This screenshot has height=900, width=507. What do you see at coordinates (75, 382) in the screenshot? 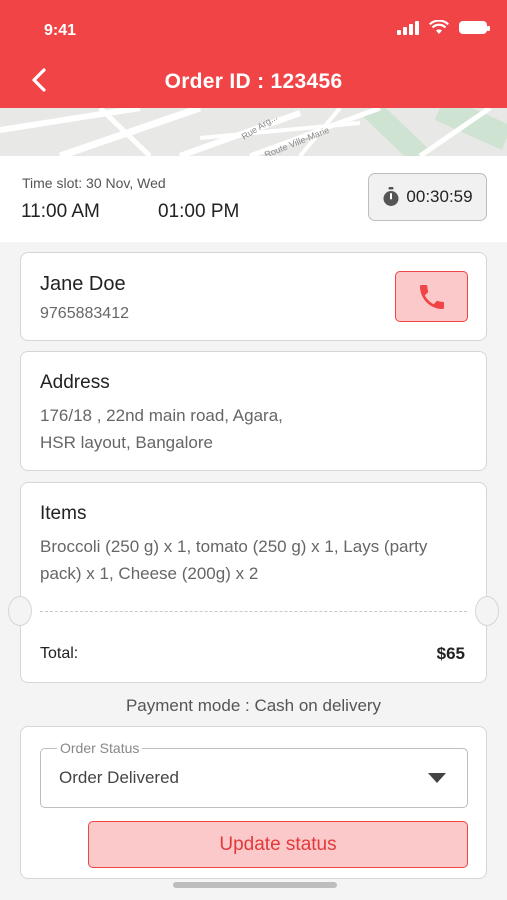
I see `address-heading: Address` at bounding box center [75, 382].